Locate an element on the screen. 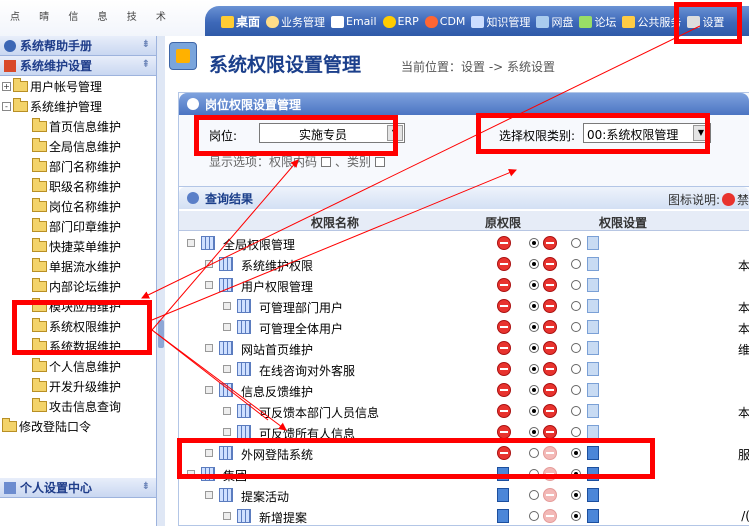 This screenshot has height=526, width=749. panel-help-manual: 系统帮助手册 ⇟ is located at coordinates (78, 46).